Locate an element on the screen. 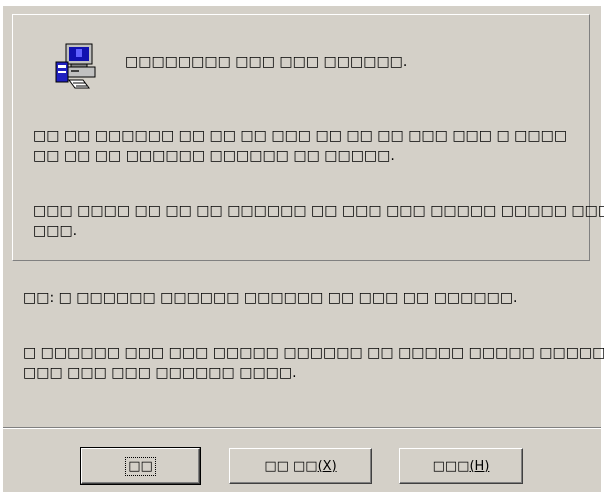 This screenshot has width=604, height=494. cancel-button-label: □□ □□(X) is located at coordinates (300, 466).